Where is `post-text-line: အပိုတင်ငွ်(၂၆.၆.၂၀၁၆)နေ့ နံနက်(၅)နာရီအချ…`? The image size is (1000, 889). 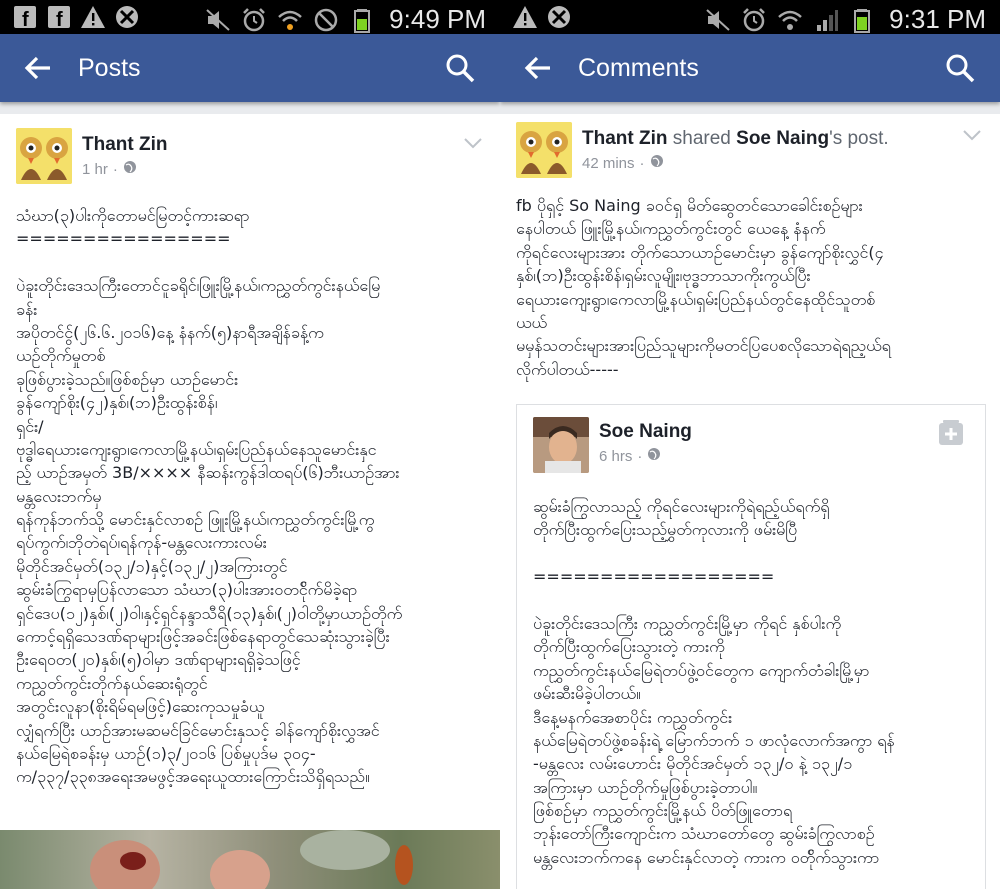 post-text-line: အပိုတင်ငွ်(၂၆.၆.၂၀၁၆)နေ့ နံနက်(၅)နာရီအချ… is located at coordinates (170, 332).